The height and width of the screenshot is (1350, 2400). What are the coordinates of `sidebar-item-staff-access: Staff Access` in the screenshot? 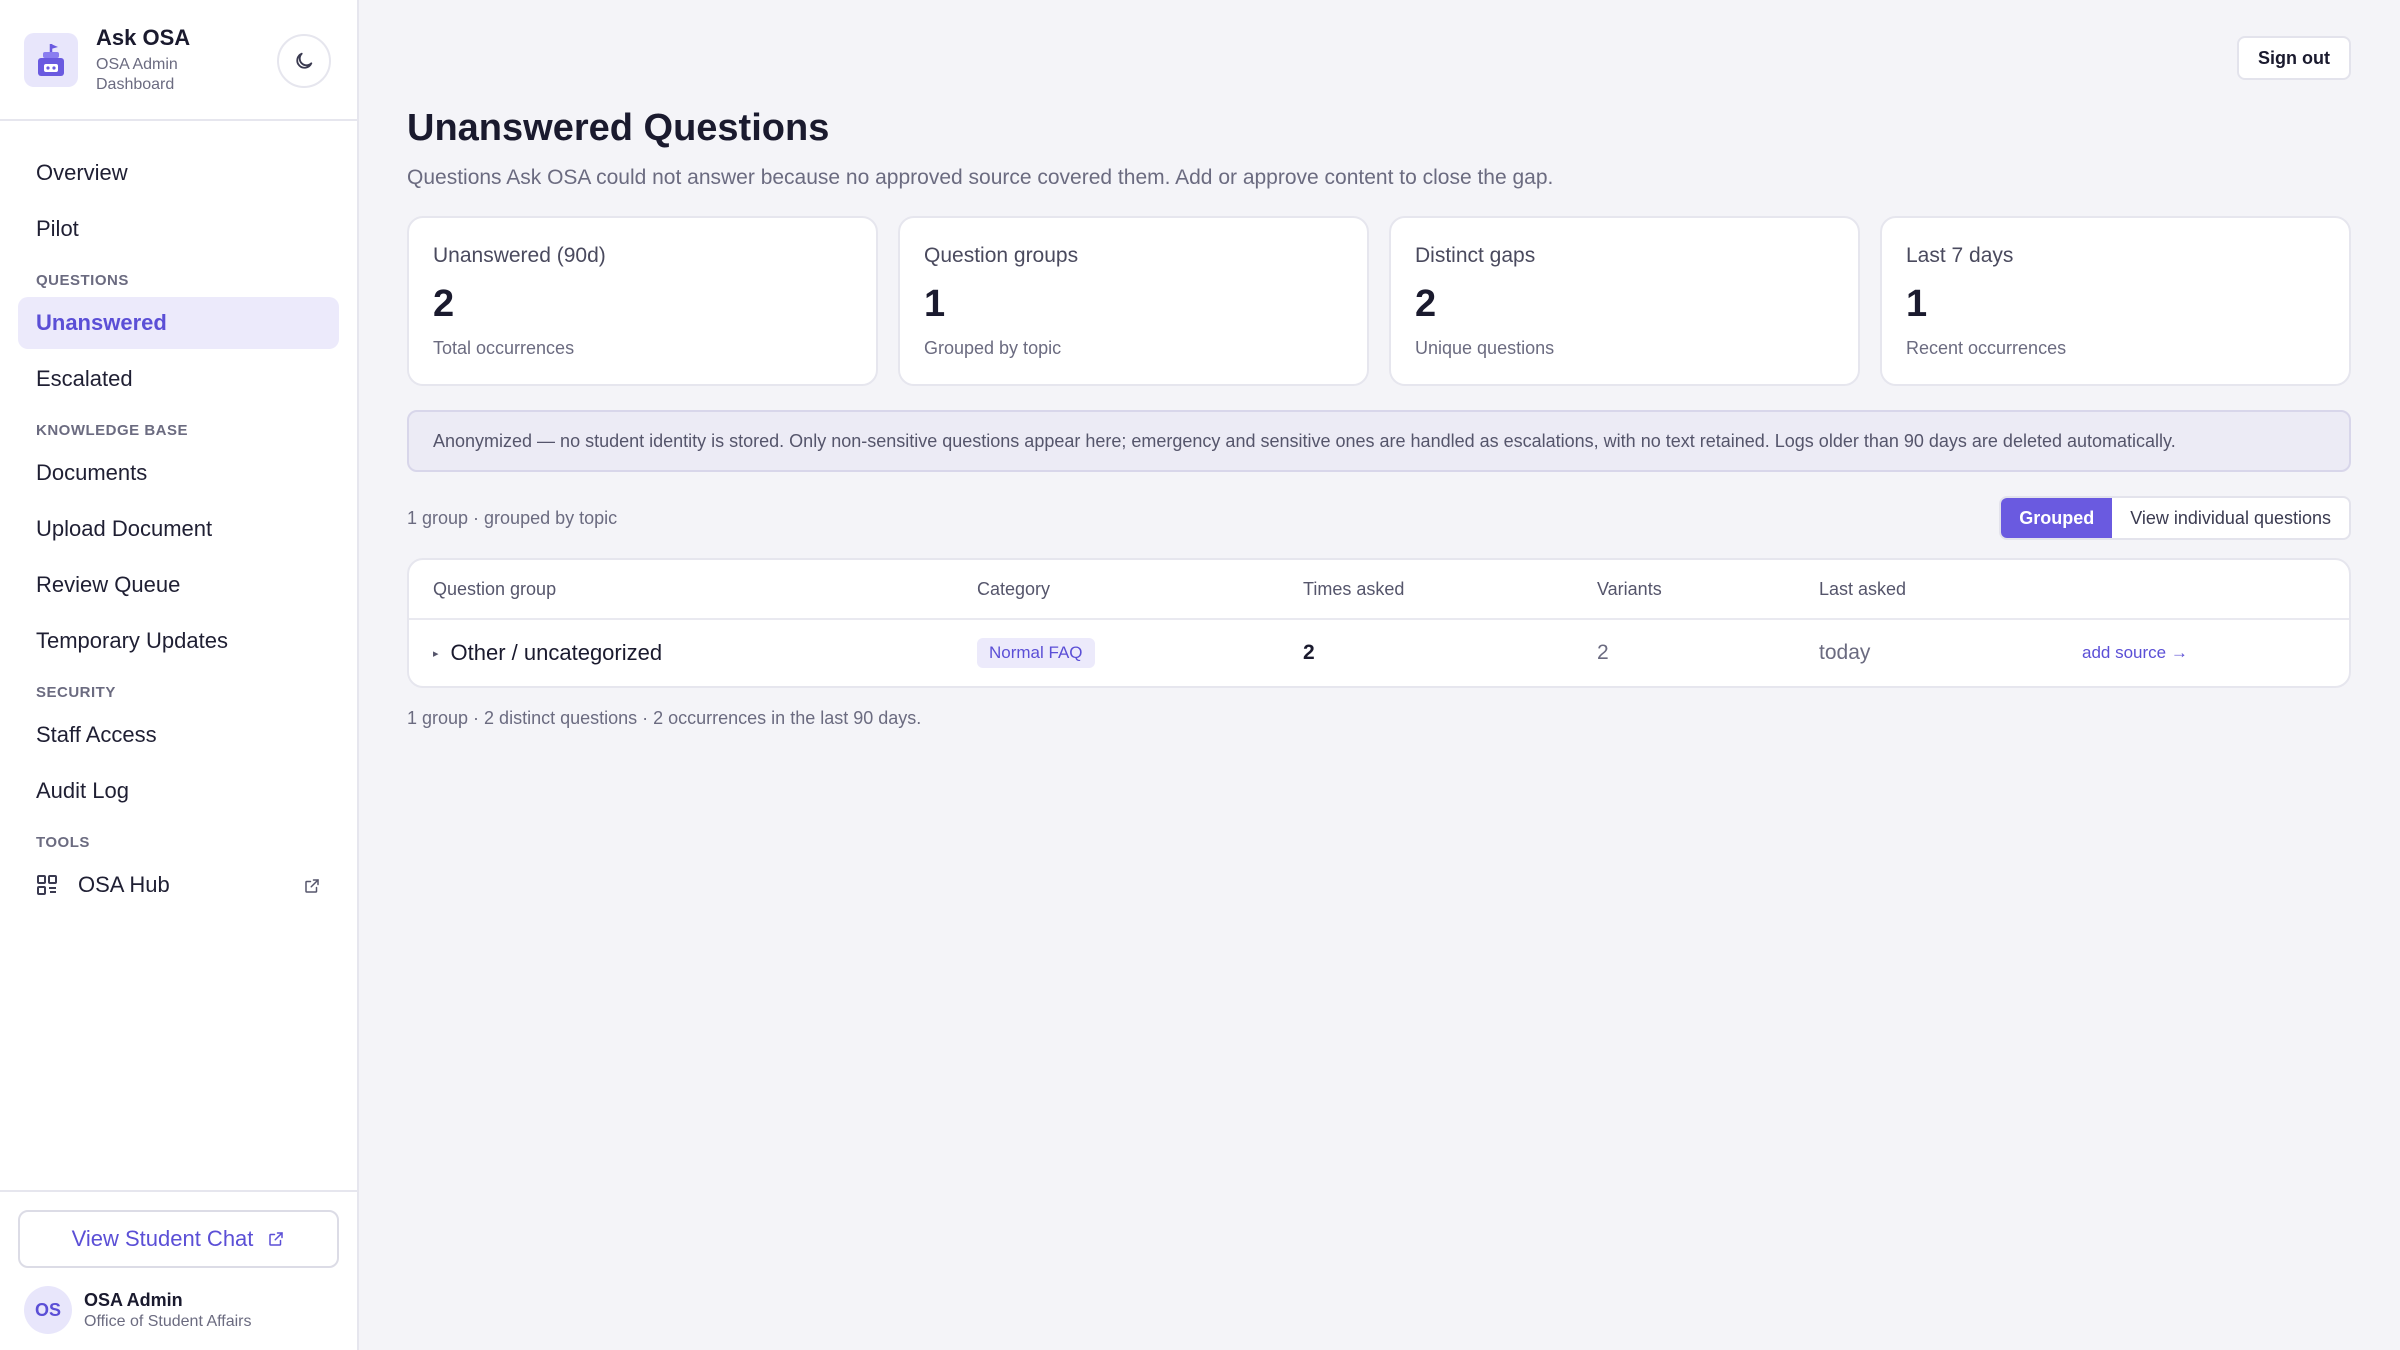 It's located at (178, 735).